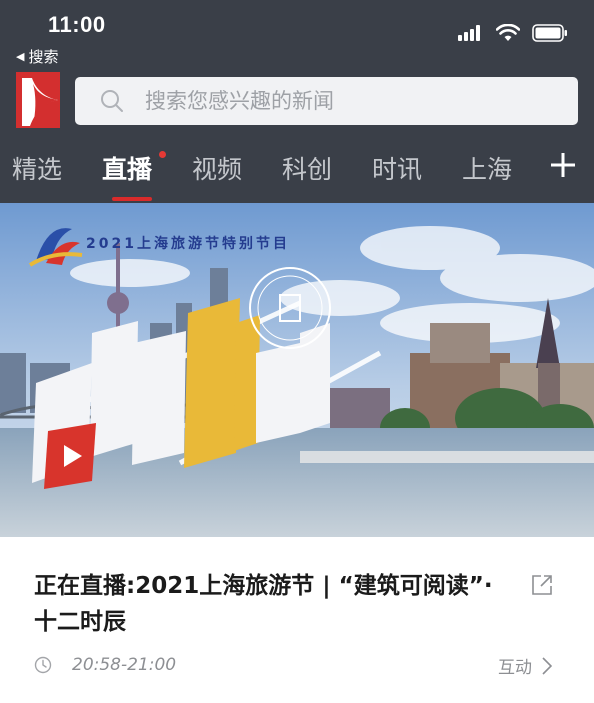 The image size is (594, 703). What do you see at coordinates (299, 665) in the screenshot?
I see `article-meta: 20:58-21:00 互动` at bounding box center [299, 665].